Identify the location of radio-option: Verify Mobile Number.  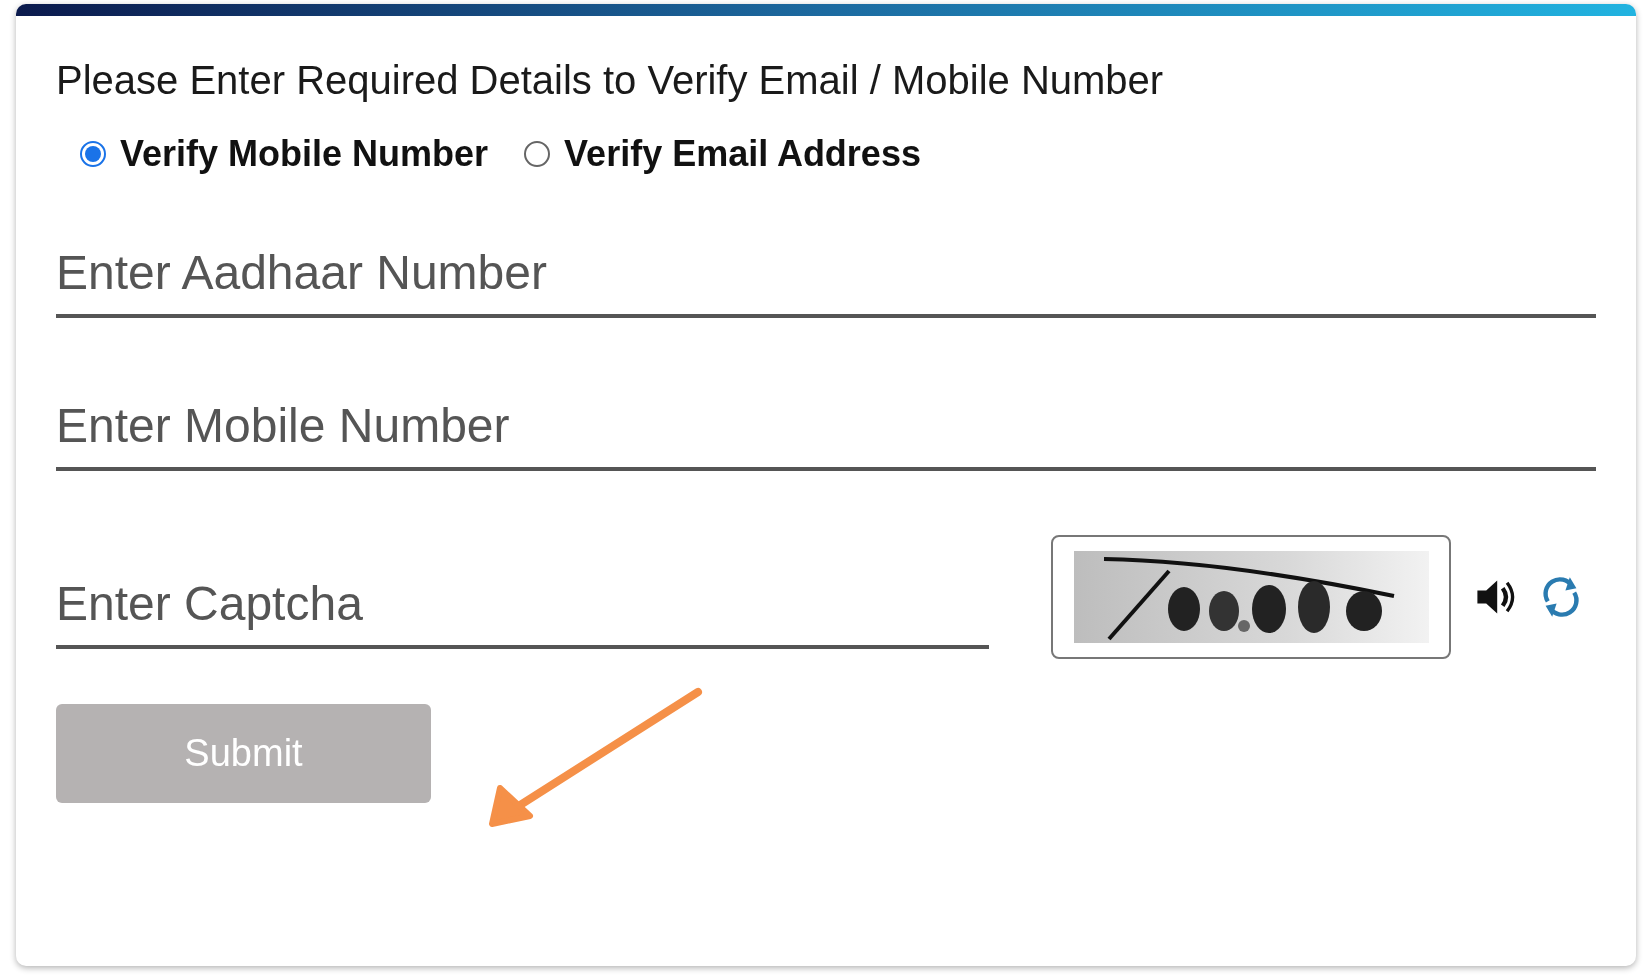
(284, 154).